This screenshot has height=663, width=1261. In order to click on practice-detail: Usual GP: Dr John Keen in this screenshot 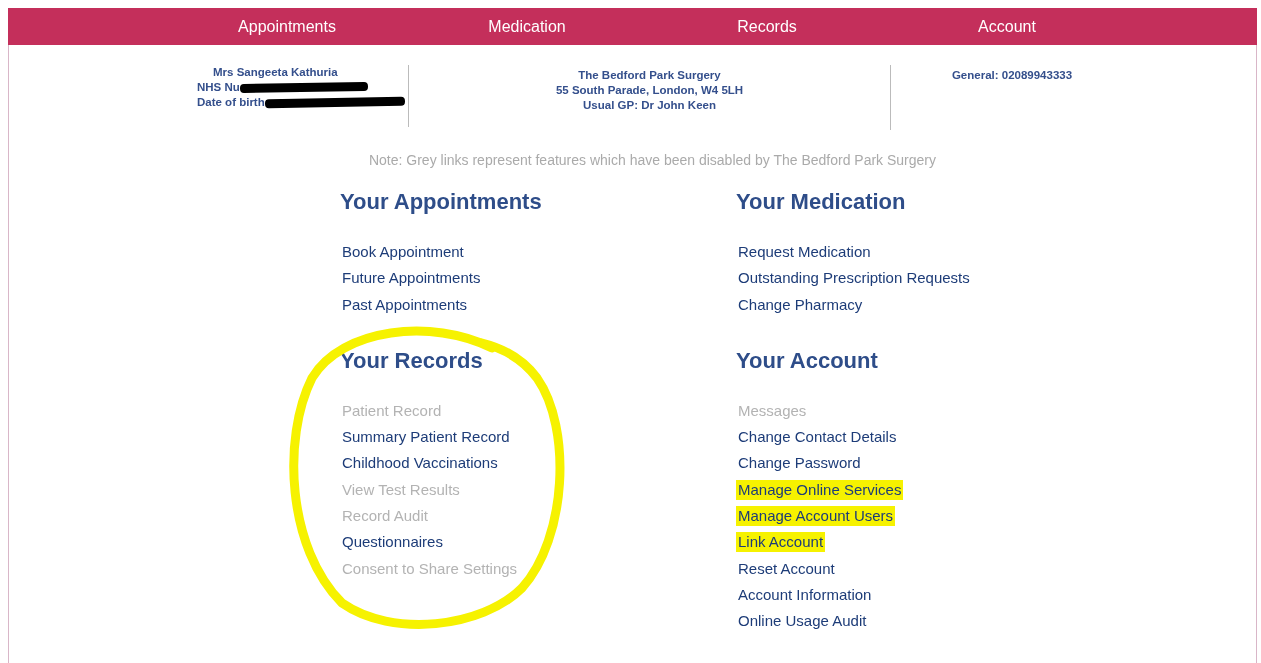, I will do `click(649, 105)`.